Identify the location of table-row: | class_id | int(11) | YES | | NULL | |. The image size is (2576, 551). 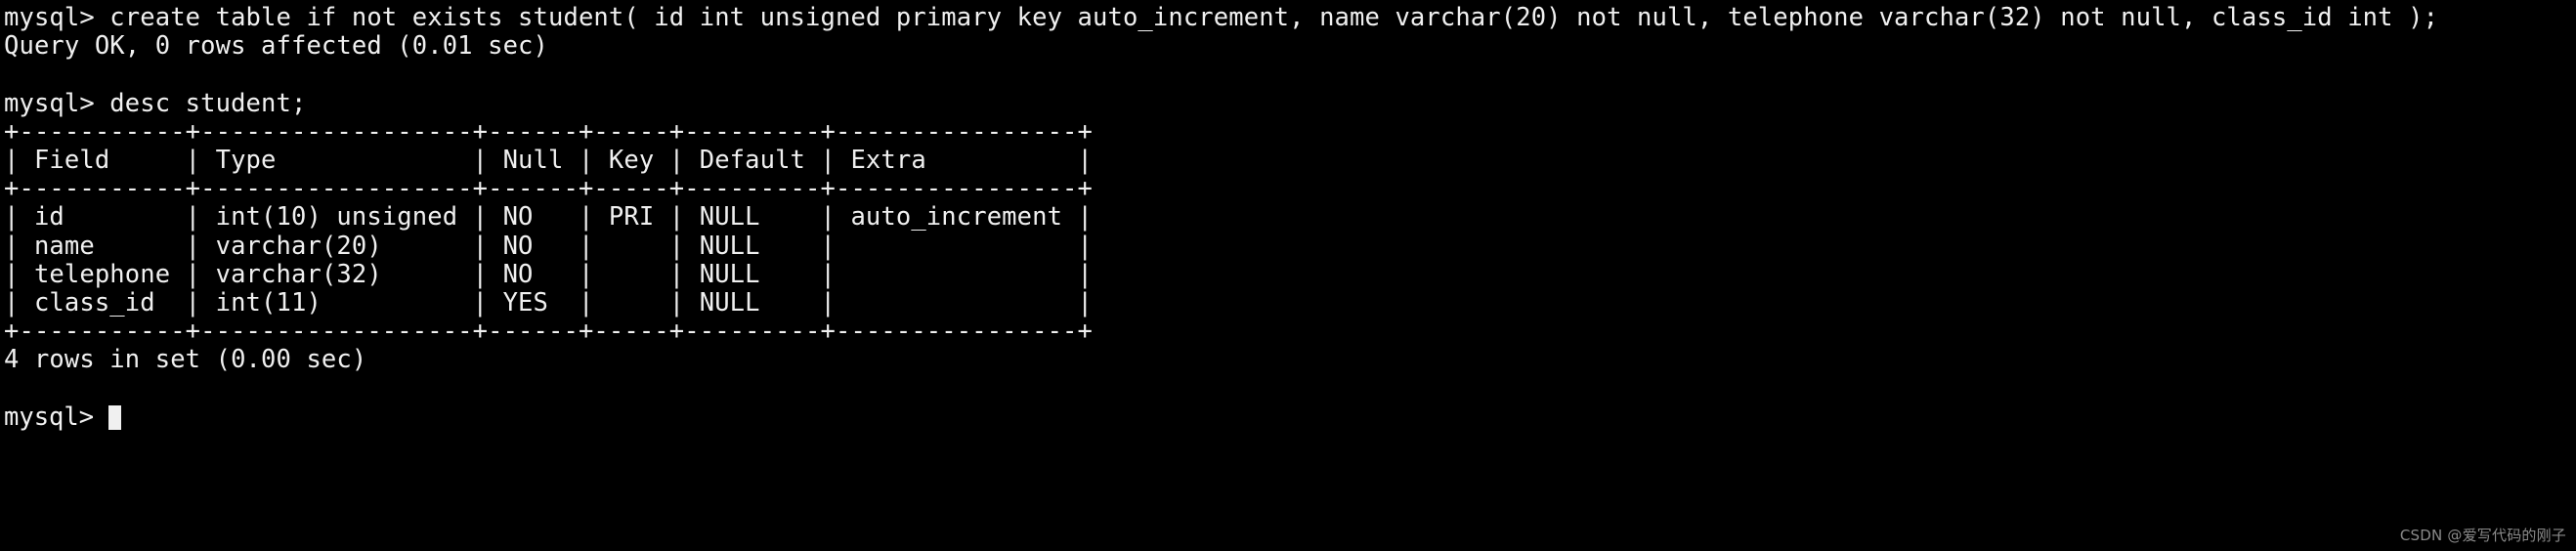
(549, 302).